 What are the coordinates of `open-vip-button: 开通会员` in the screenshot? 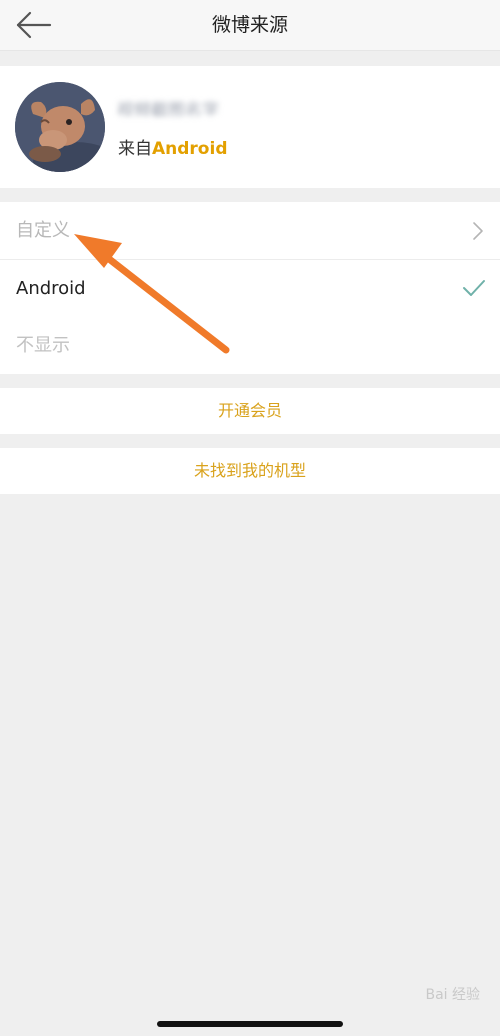 It's located at (250, 411).